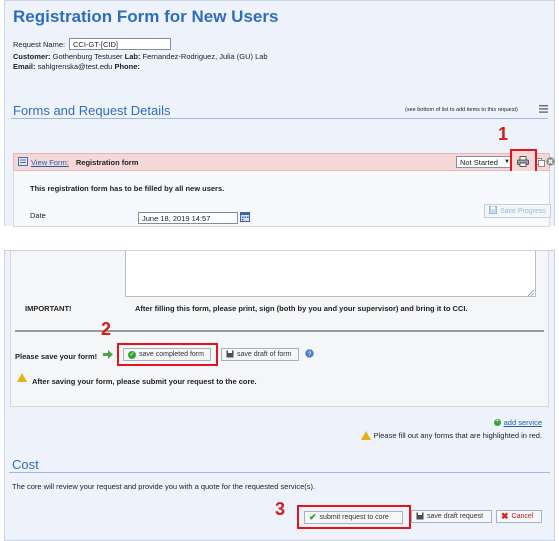 This screenshot has height=541, width=559. What do you see at coordinates (479, 162) in the screenshot?
I see `form-status-value: Not Started` at bounding box center [479, 162].